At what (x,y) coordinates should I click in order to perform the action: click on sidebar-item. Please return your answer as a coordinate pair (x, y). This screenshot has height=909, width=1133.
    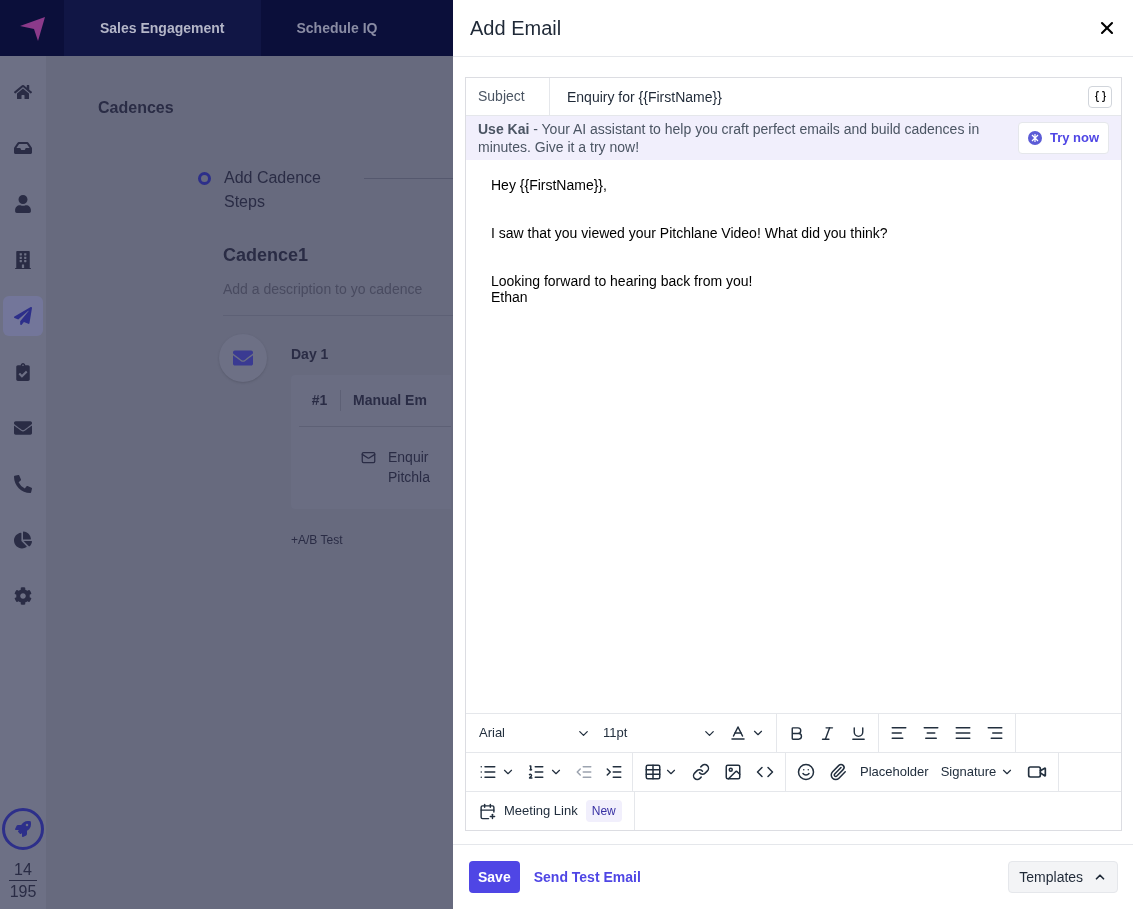
    Looking at the image, I should click on (23, 316).